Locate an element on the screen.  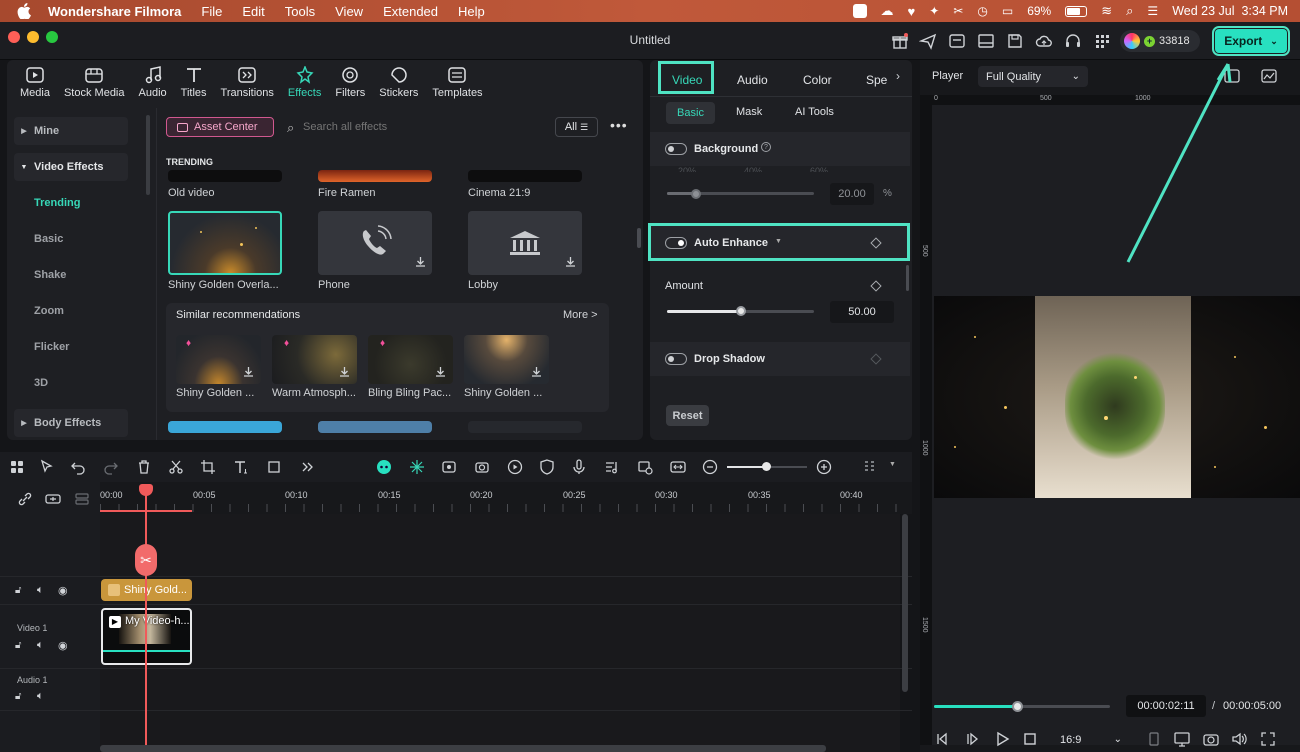
effect-thumb-fire-ramen is located at coordinates (375, 176).